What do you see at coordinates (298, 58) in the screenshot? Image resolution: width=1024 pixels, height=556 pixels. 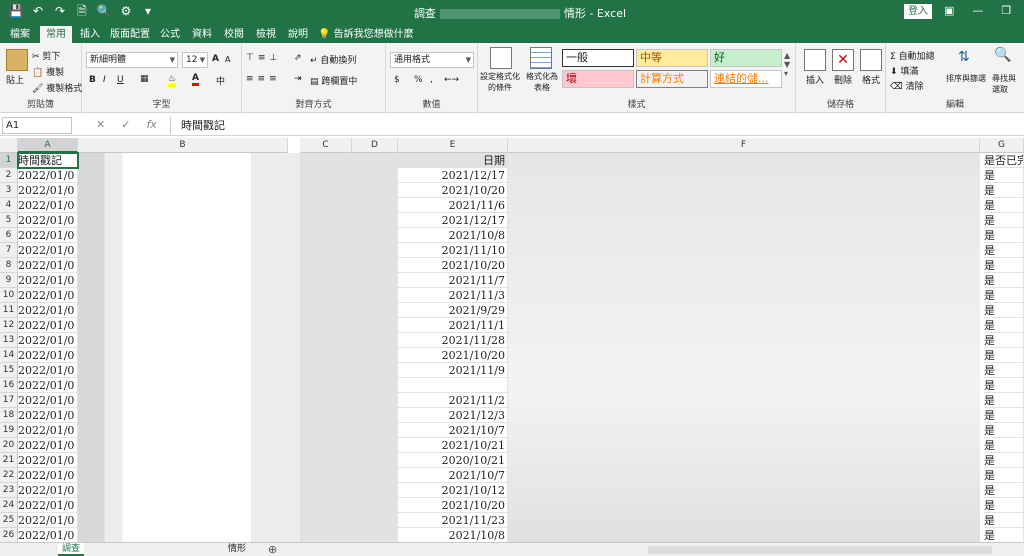 I see `orientation-icon: ⇗` at bounding box center [298, 58].